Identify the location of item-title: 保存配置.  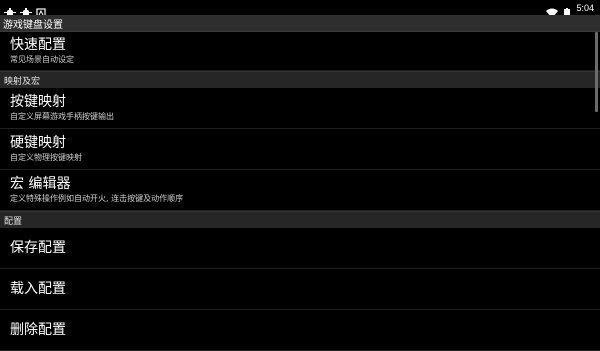
(38, 247).